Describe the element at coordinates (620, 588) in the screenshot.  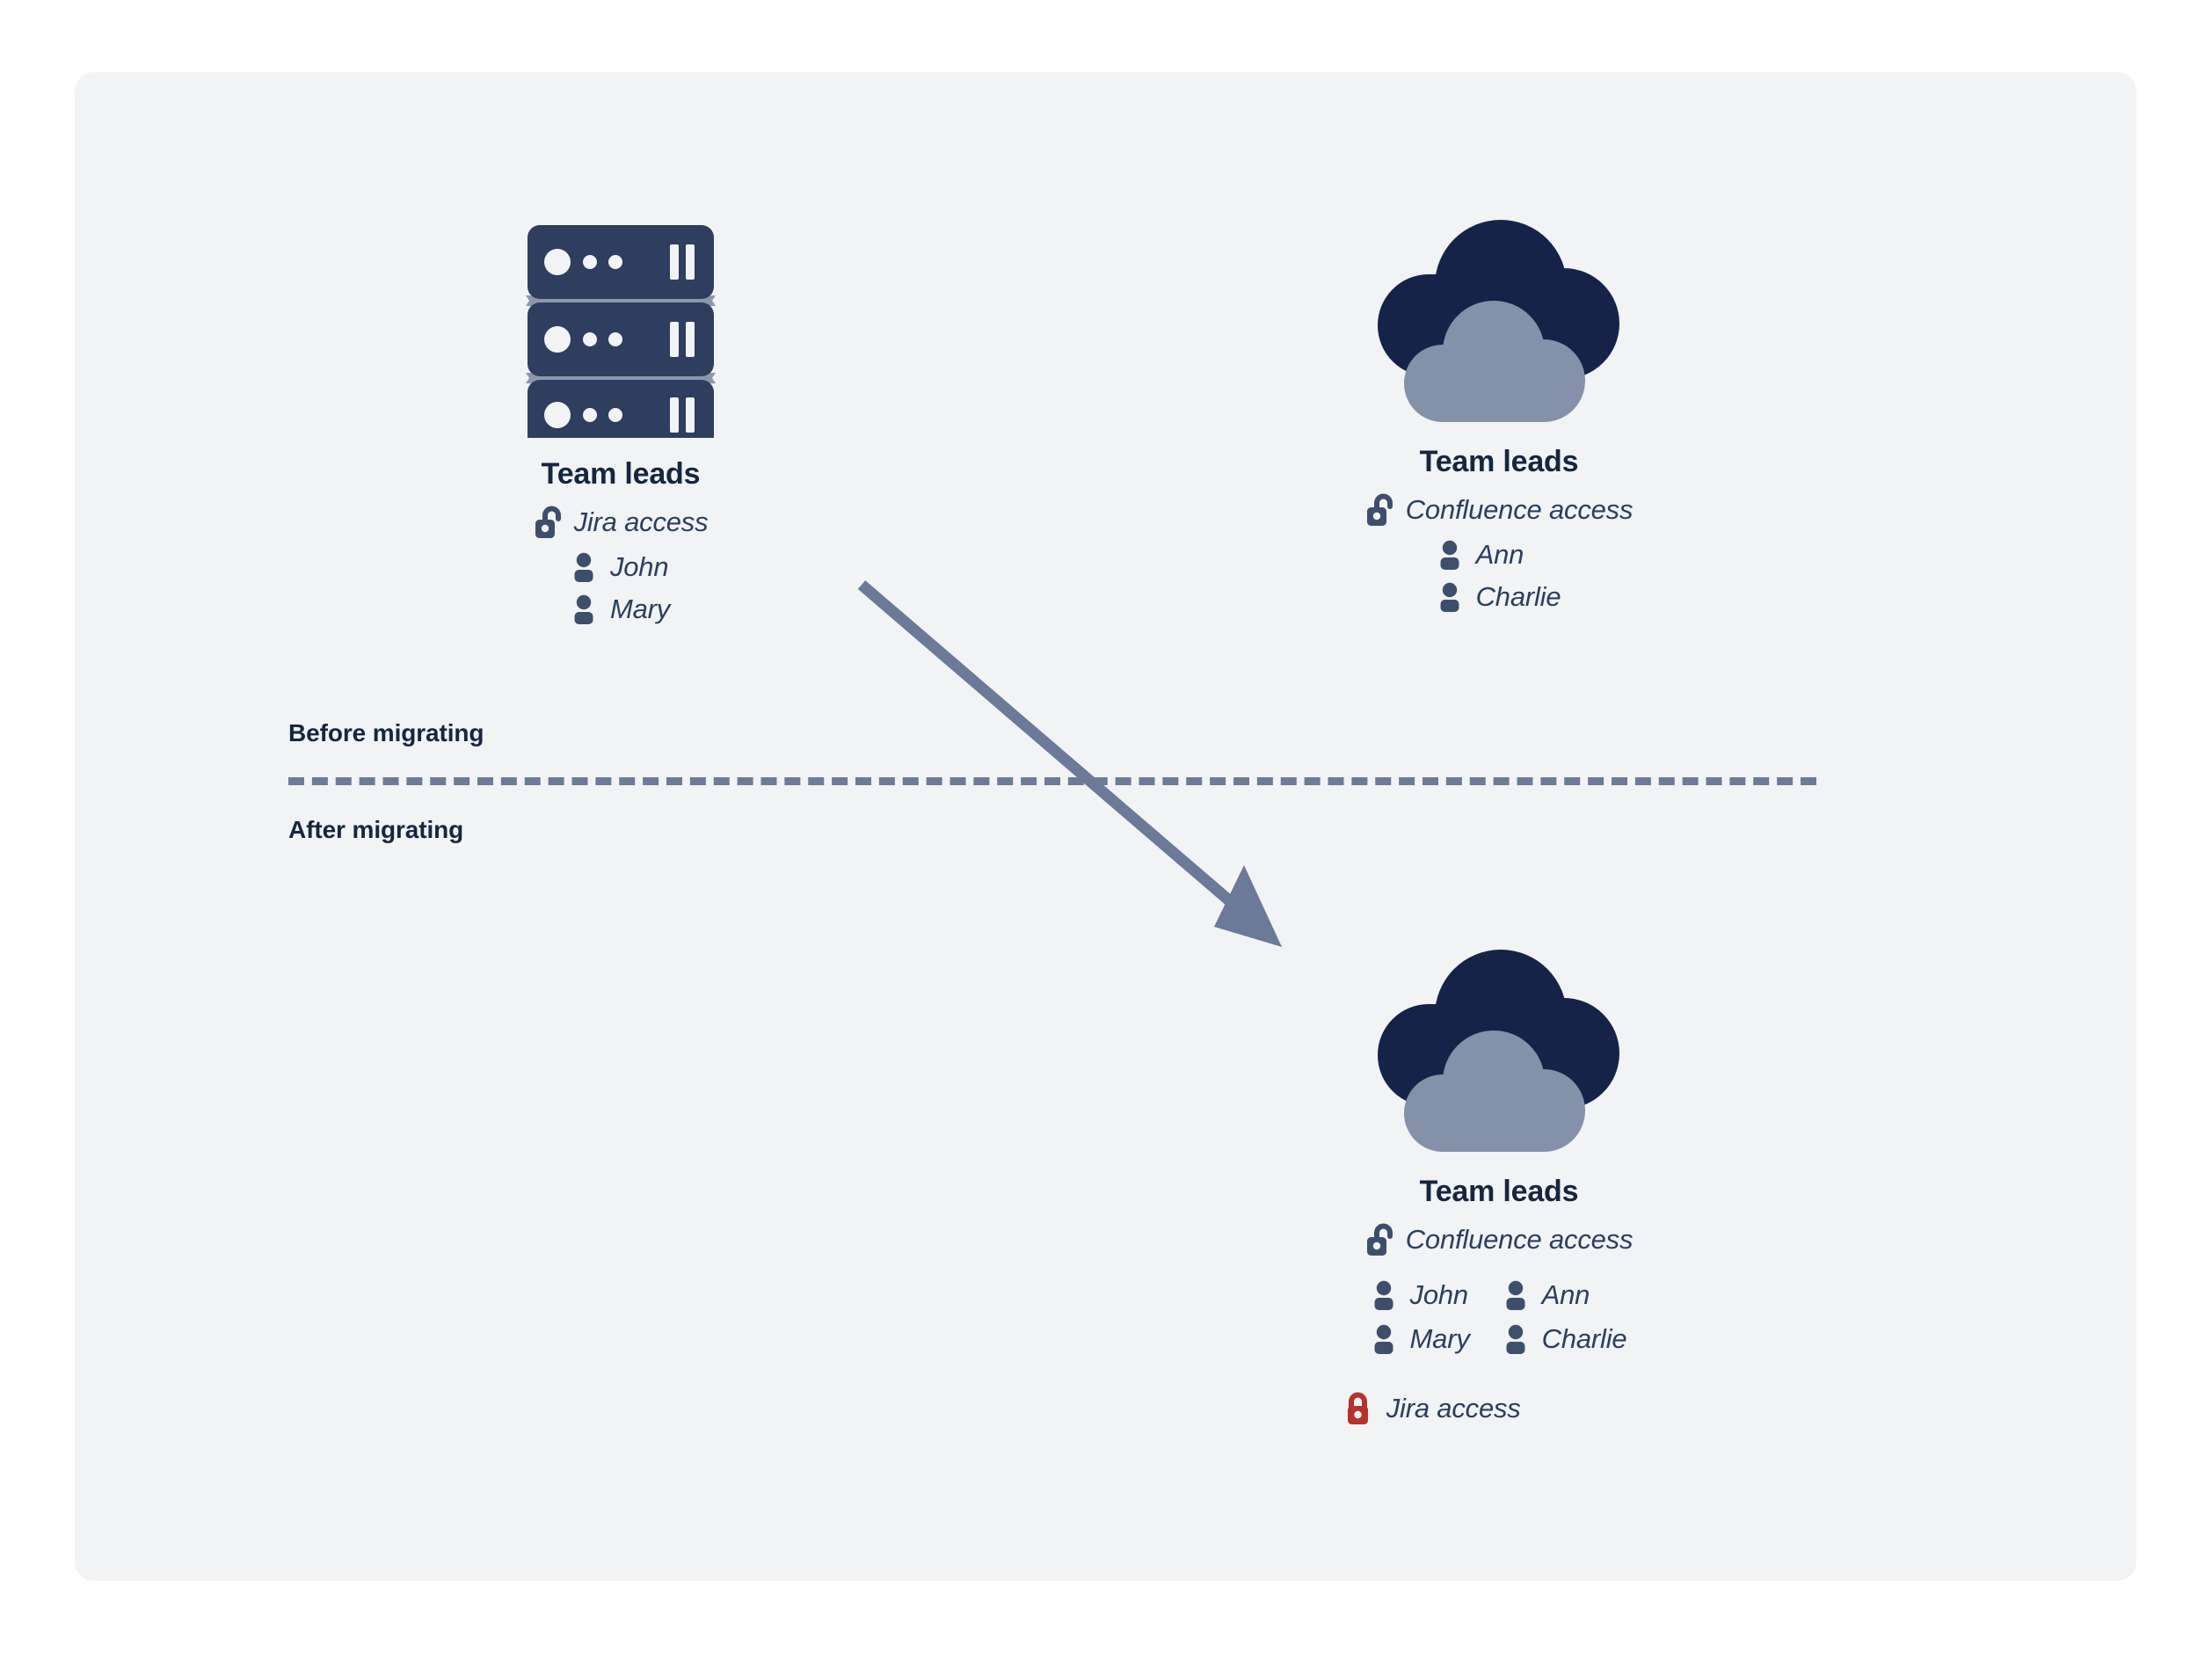
I see `member-list: John Mary` at that location.